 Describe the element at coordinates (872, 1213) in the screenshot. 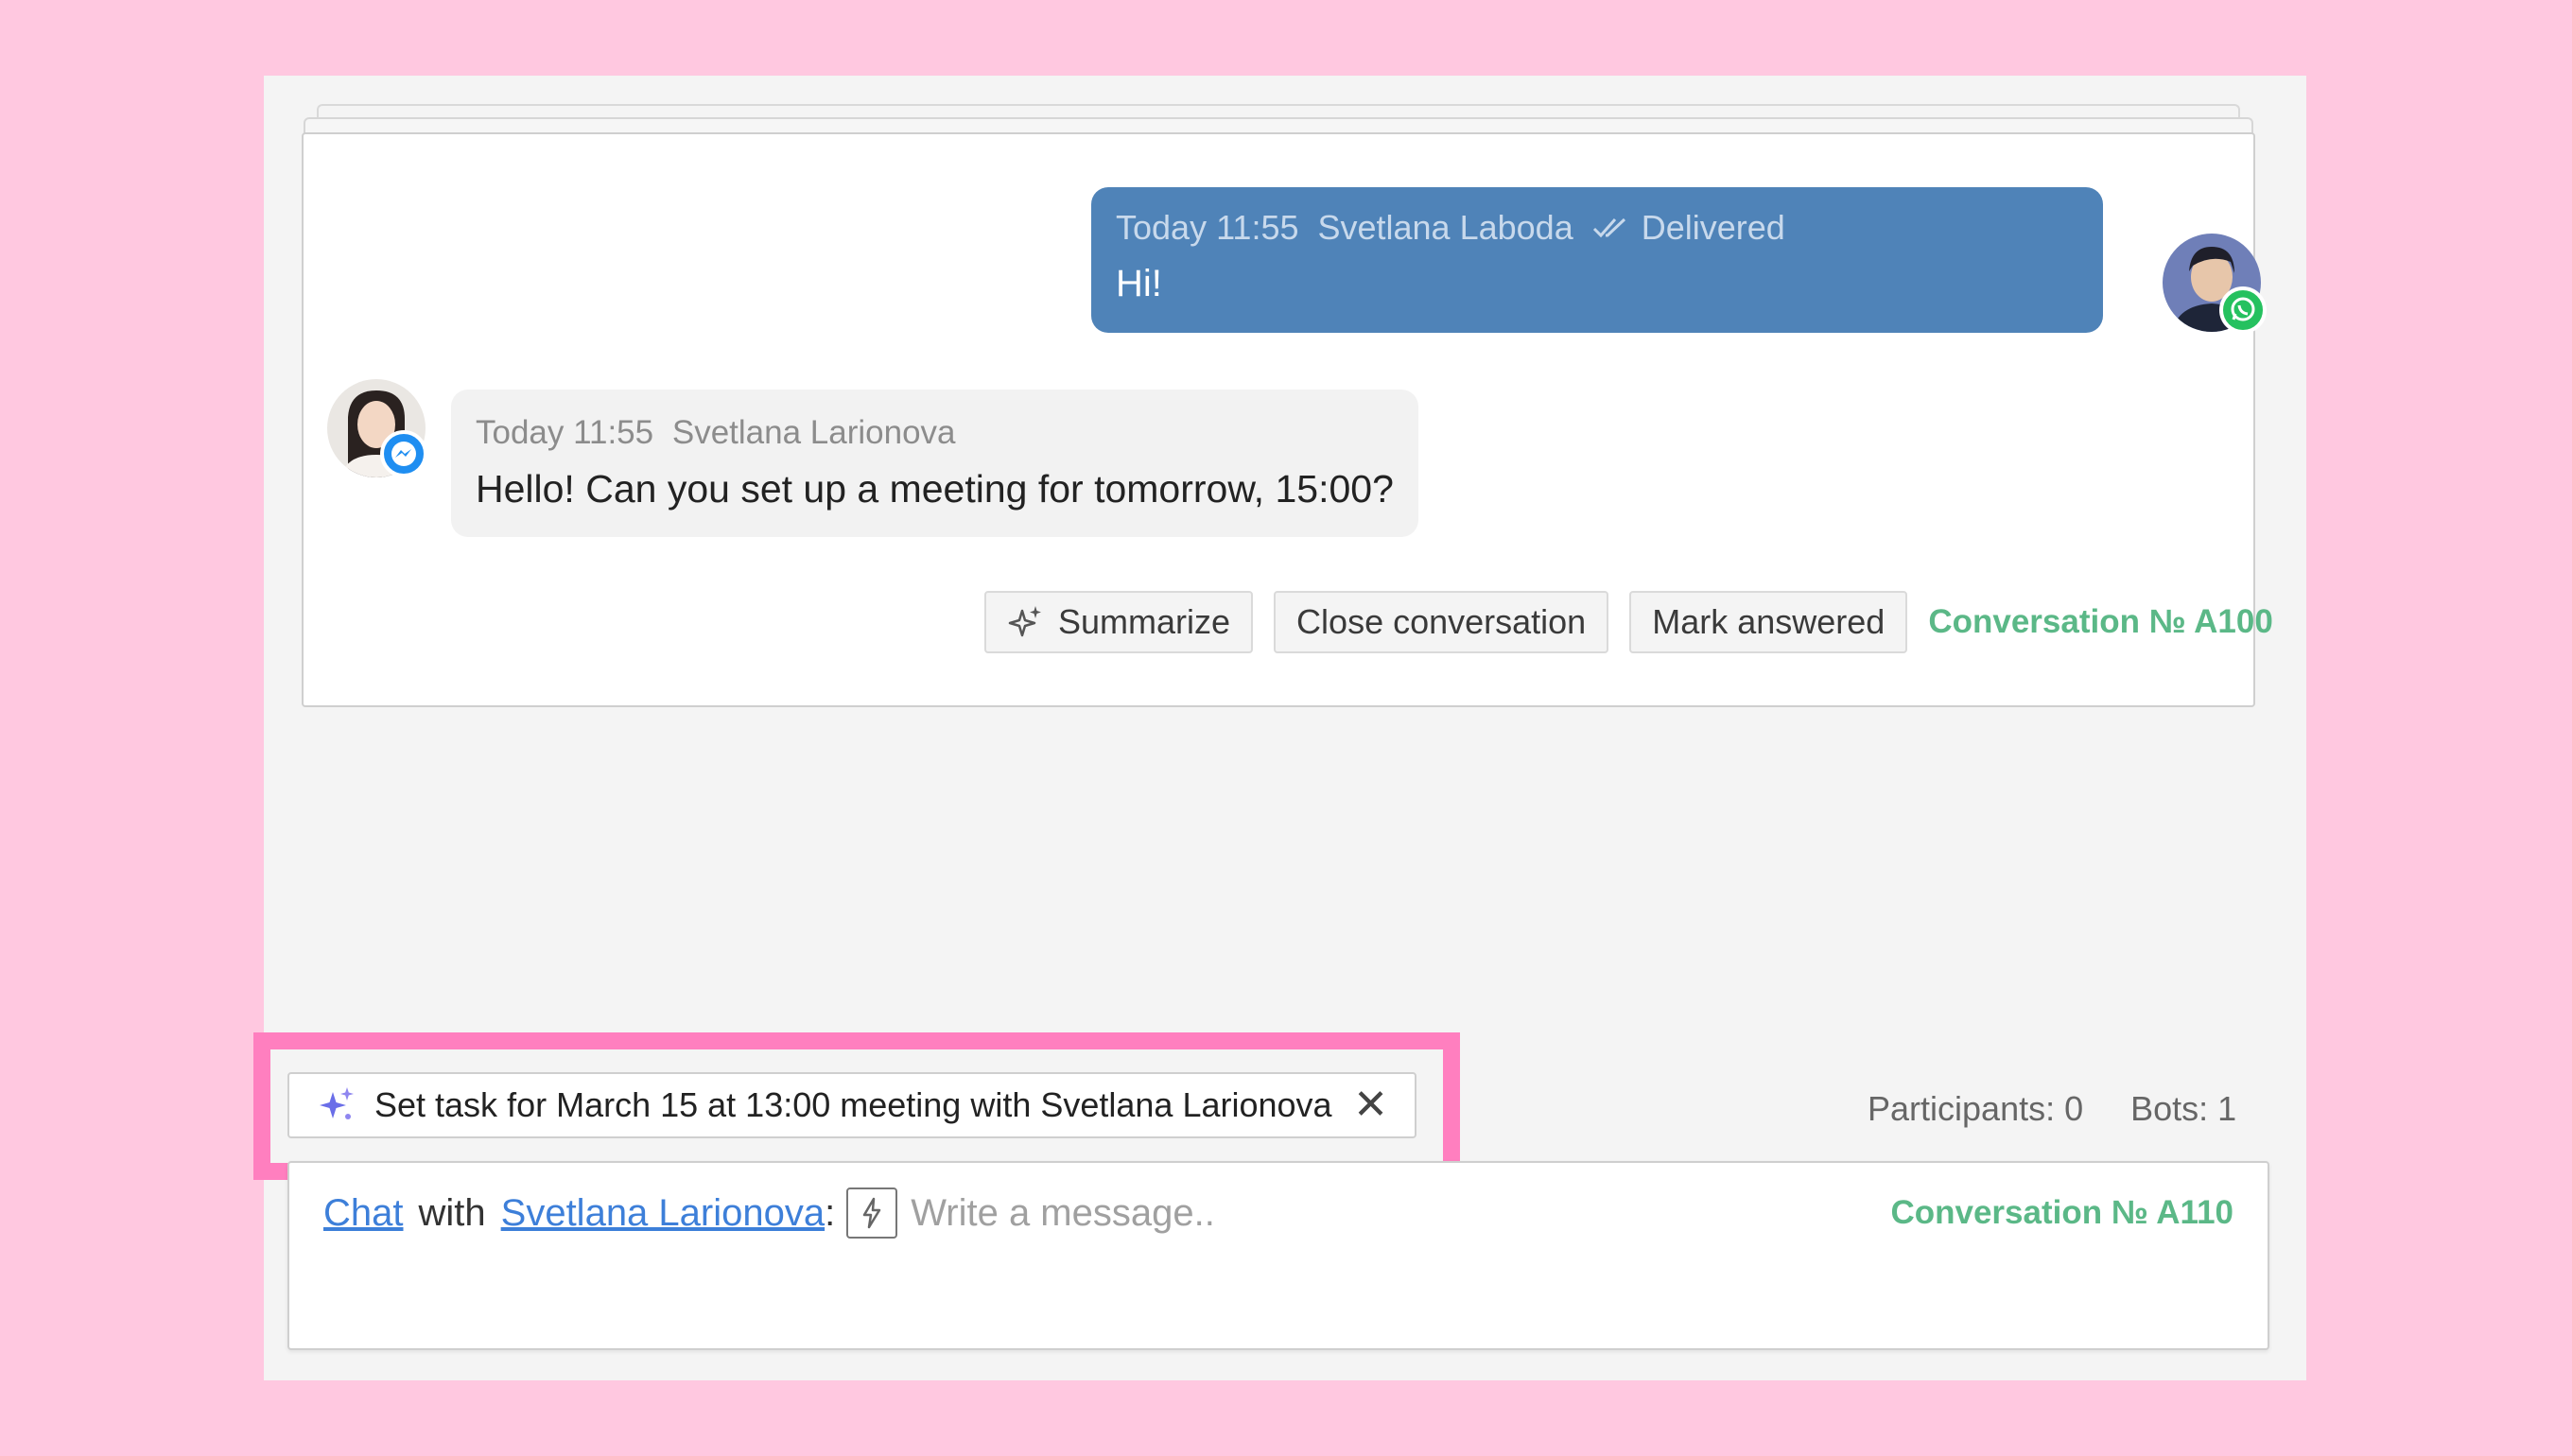

I see `quick-reply-bolt-icon` at that location.